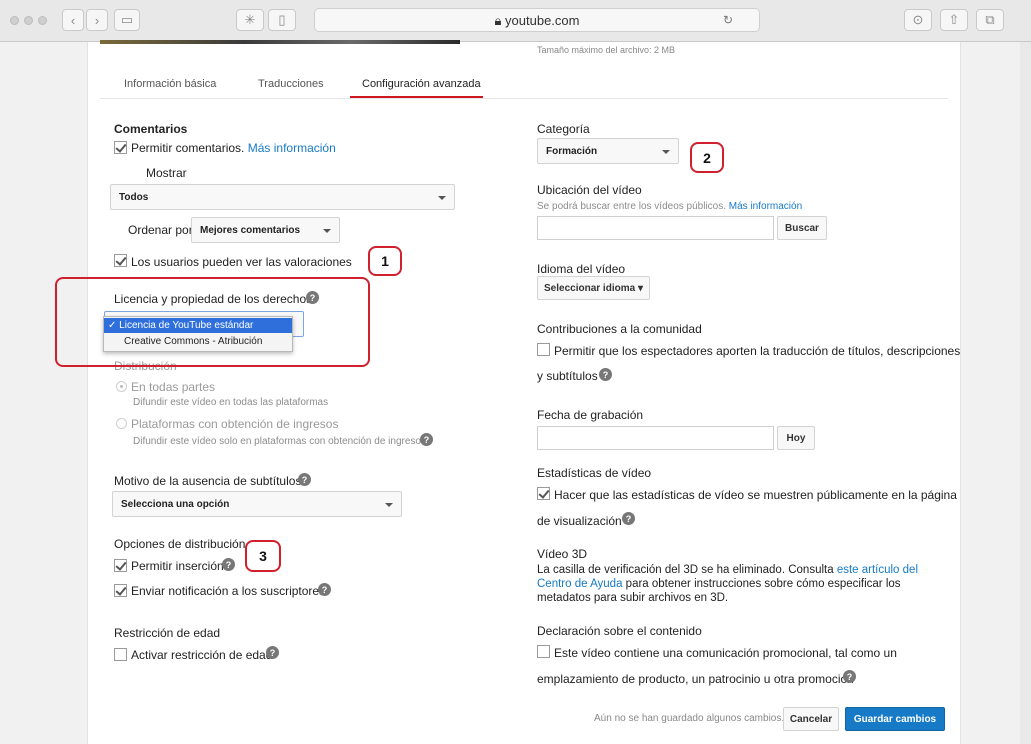 This screenshot has height=744, width=1031. What do you see at coordinates (282, 197) in the screenshot?
I see `show-comments-select: Todos` at bounding box center [282, 197].